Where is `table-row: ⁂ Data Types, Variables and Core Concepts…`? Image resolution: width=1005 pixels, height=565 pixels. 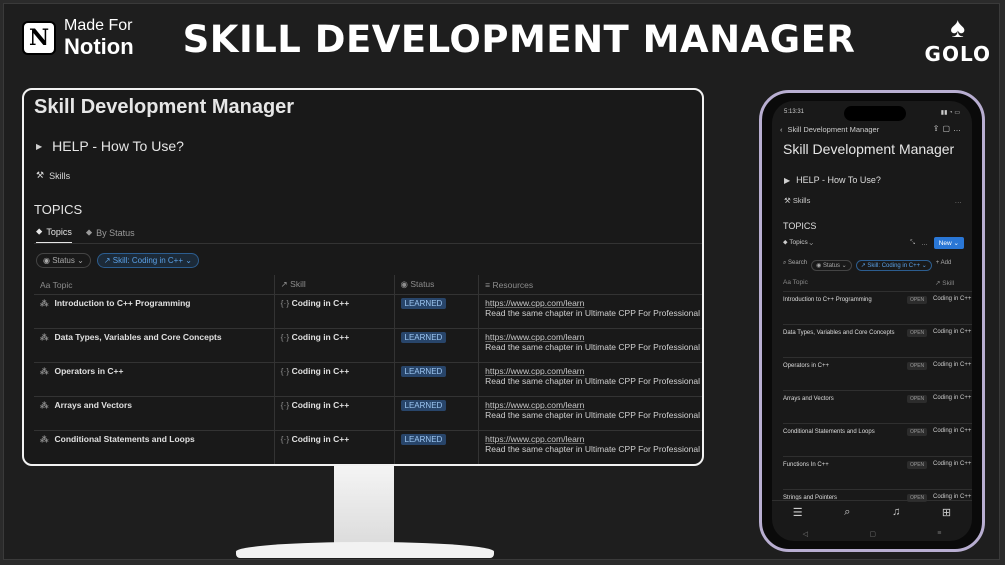 table-row: ⁂ Data Types, Variables and Core Concepts… is located at coordinates (368, 345).